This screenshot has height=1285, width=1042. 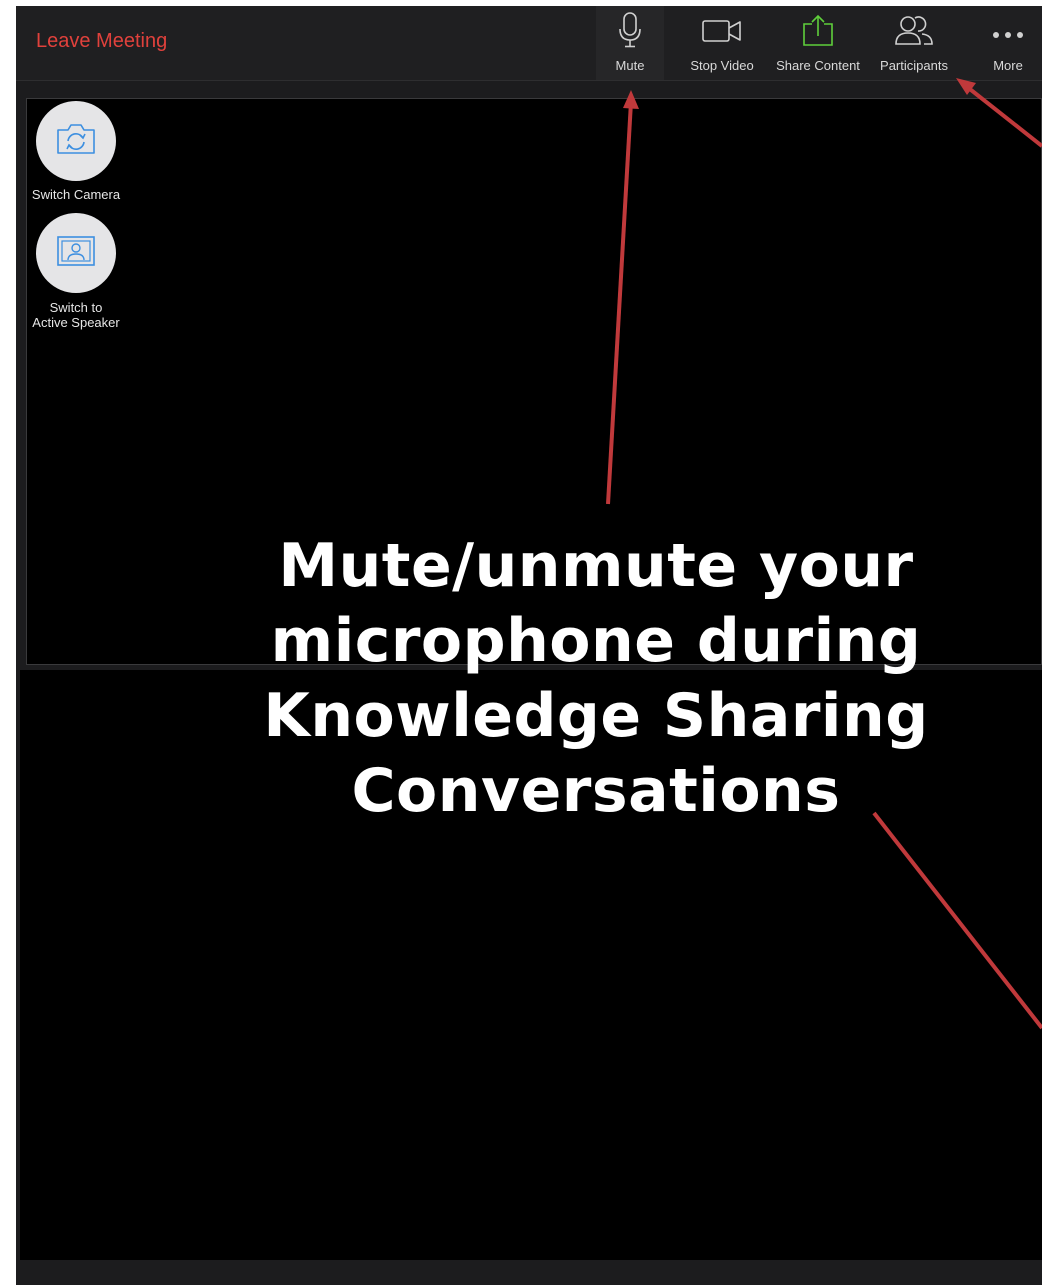 I want to click on leave-meeting-button: Leave Meeting, so click(x=101, y=41).